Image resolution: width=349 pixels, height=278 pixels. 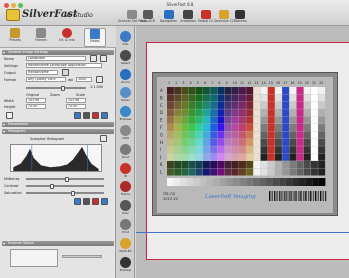 I want to click on scan-tool-icon, so click(x=125, y=206).